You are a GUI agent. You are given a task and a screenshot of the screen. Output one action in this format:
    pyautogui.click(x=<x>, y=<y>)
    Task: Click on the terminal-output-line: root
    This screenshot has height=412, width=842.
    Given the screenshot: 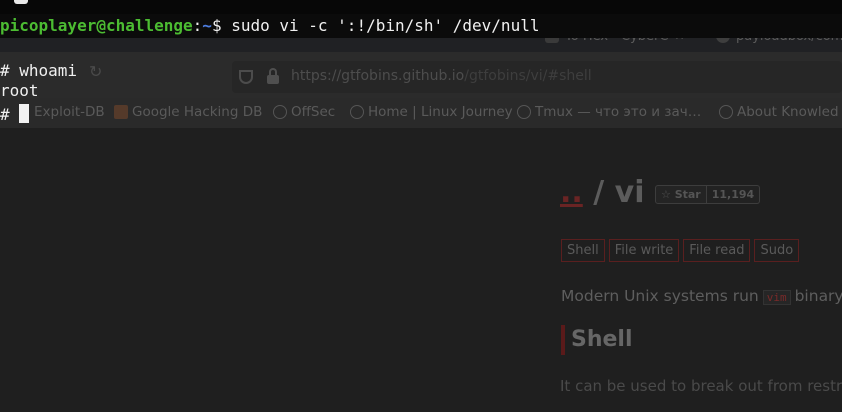 What is the action you would take?
    pyautogui.click(x=19, y=90)
    